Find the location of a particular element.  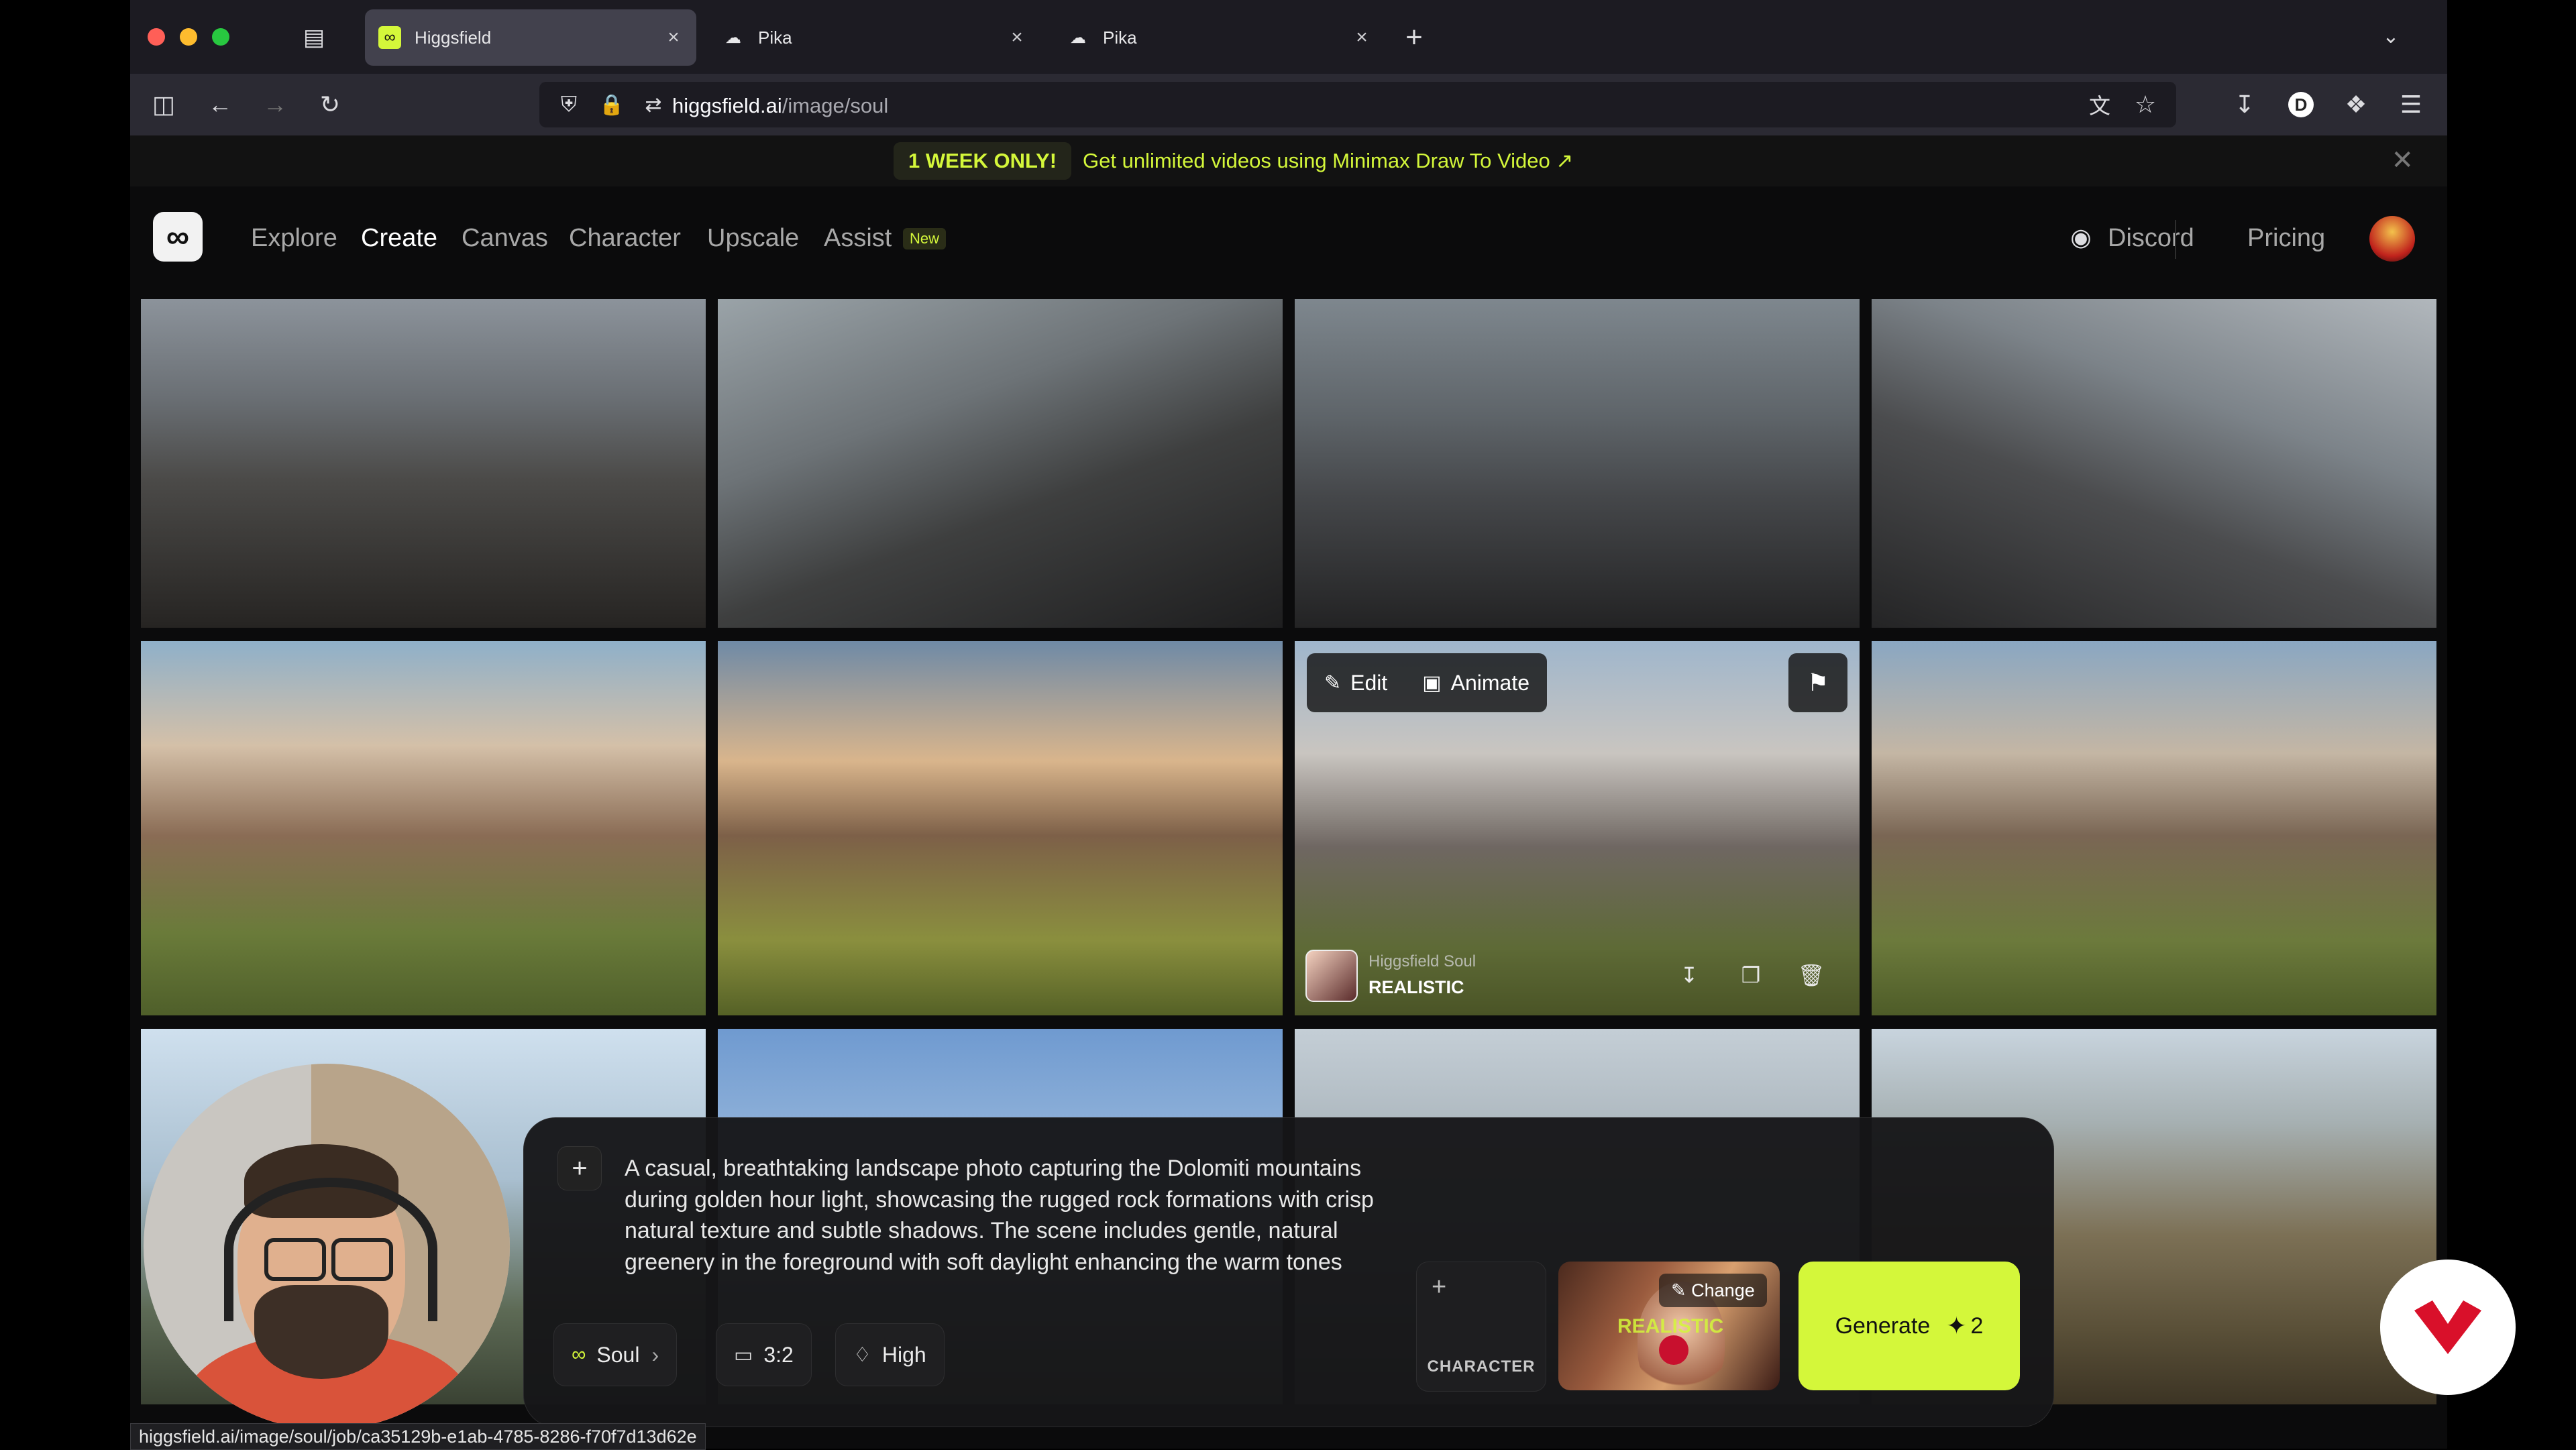

nav-upscale: Upscale is located at coordinates (753, 238).